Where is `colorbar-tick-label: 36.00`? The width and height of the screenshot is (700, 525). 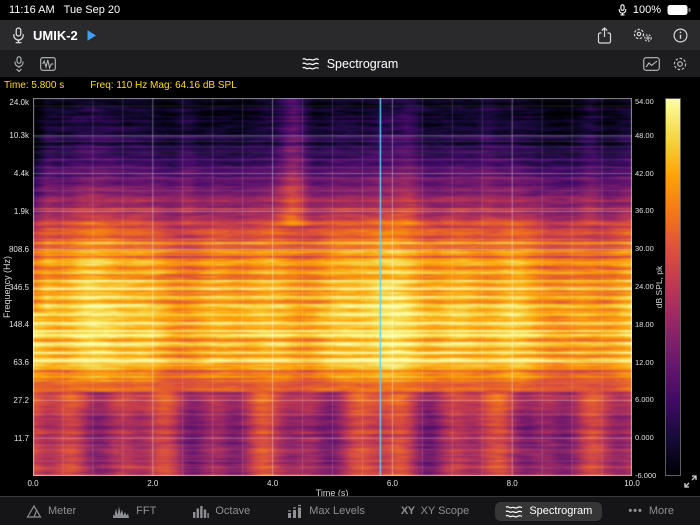 colorbar-tick-label: 36.00 is located at coordinates (644, 211).